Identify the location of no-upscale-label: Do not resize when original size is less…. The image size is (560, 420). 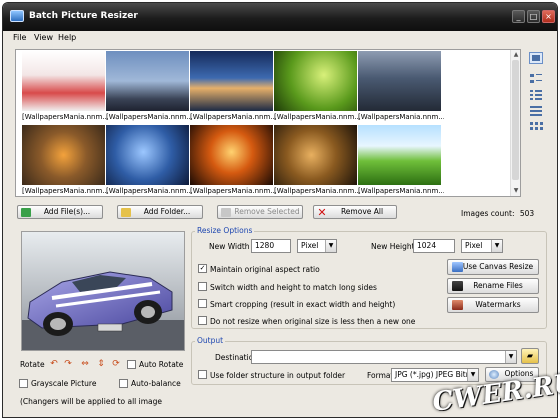
(313, 321).